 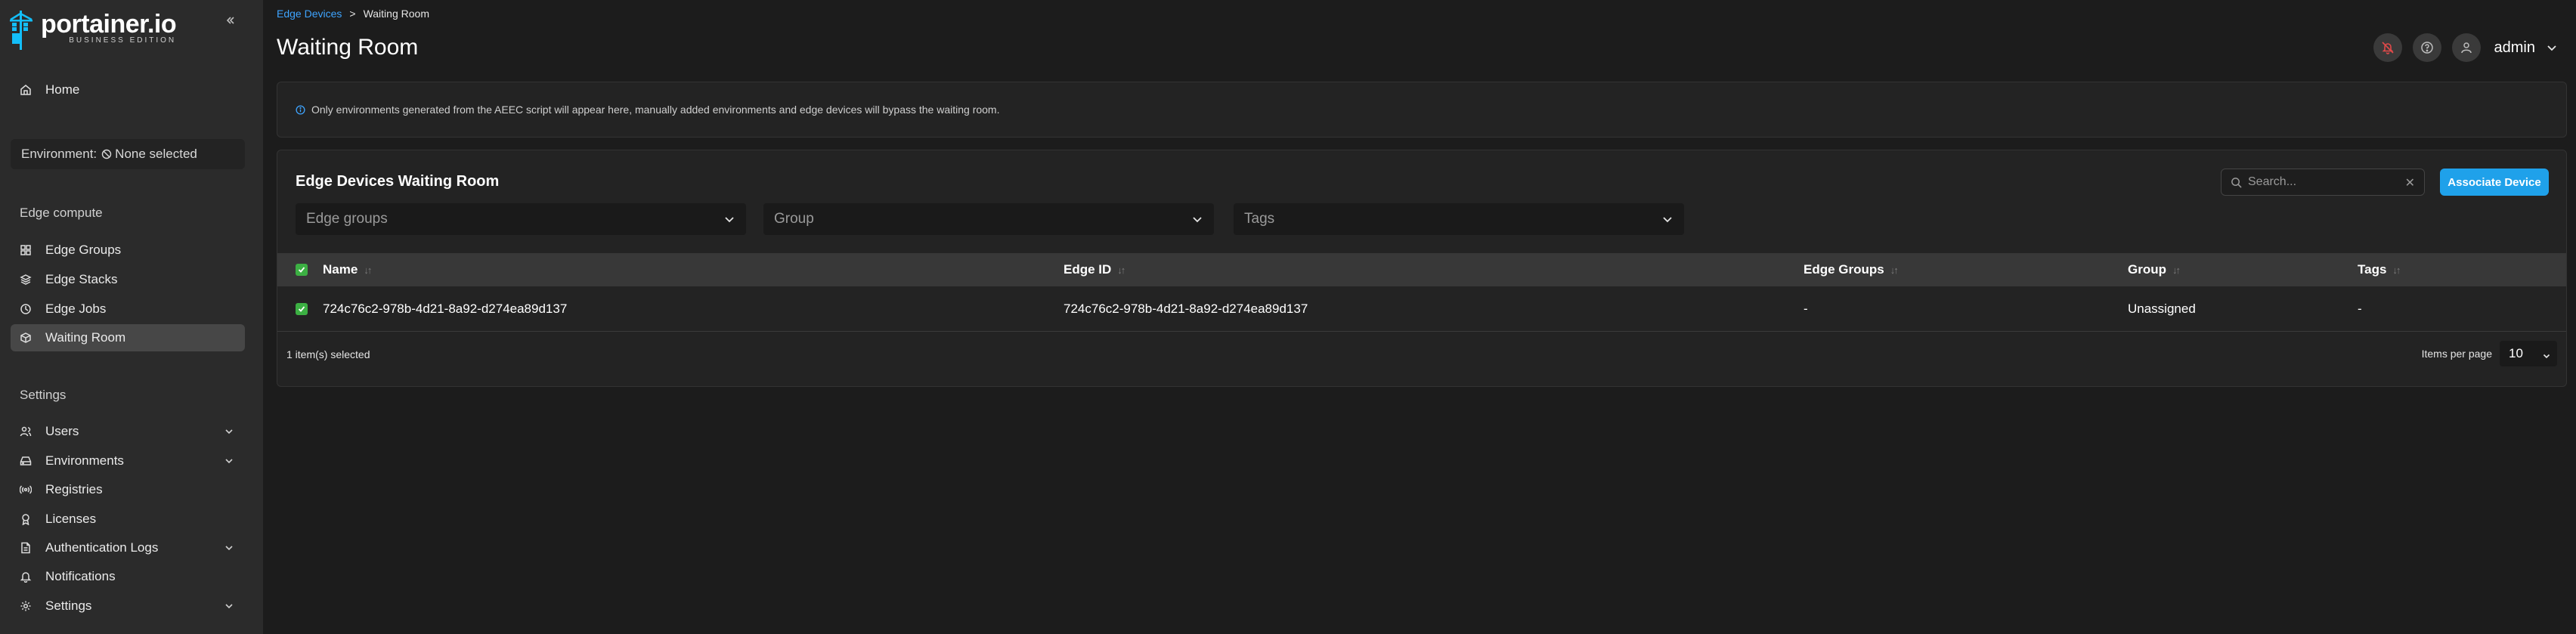 I want to click on items-per-page-select: 10, so click(x=2528, y=353).